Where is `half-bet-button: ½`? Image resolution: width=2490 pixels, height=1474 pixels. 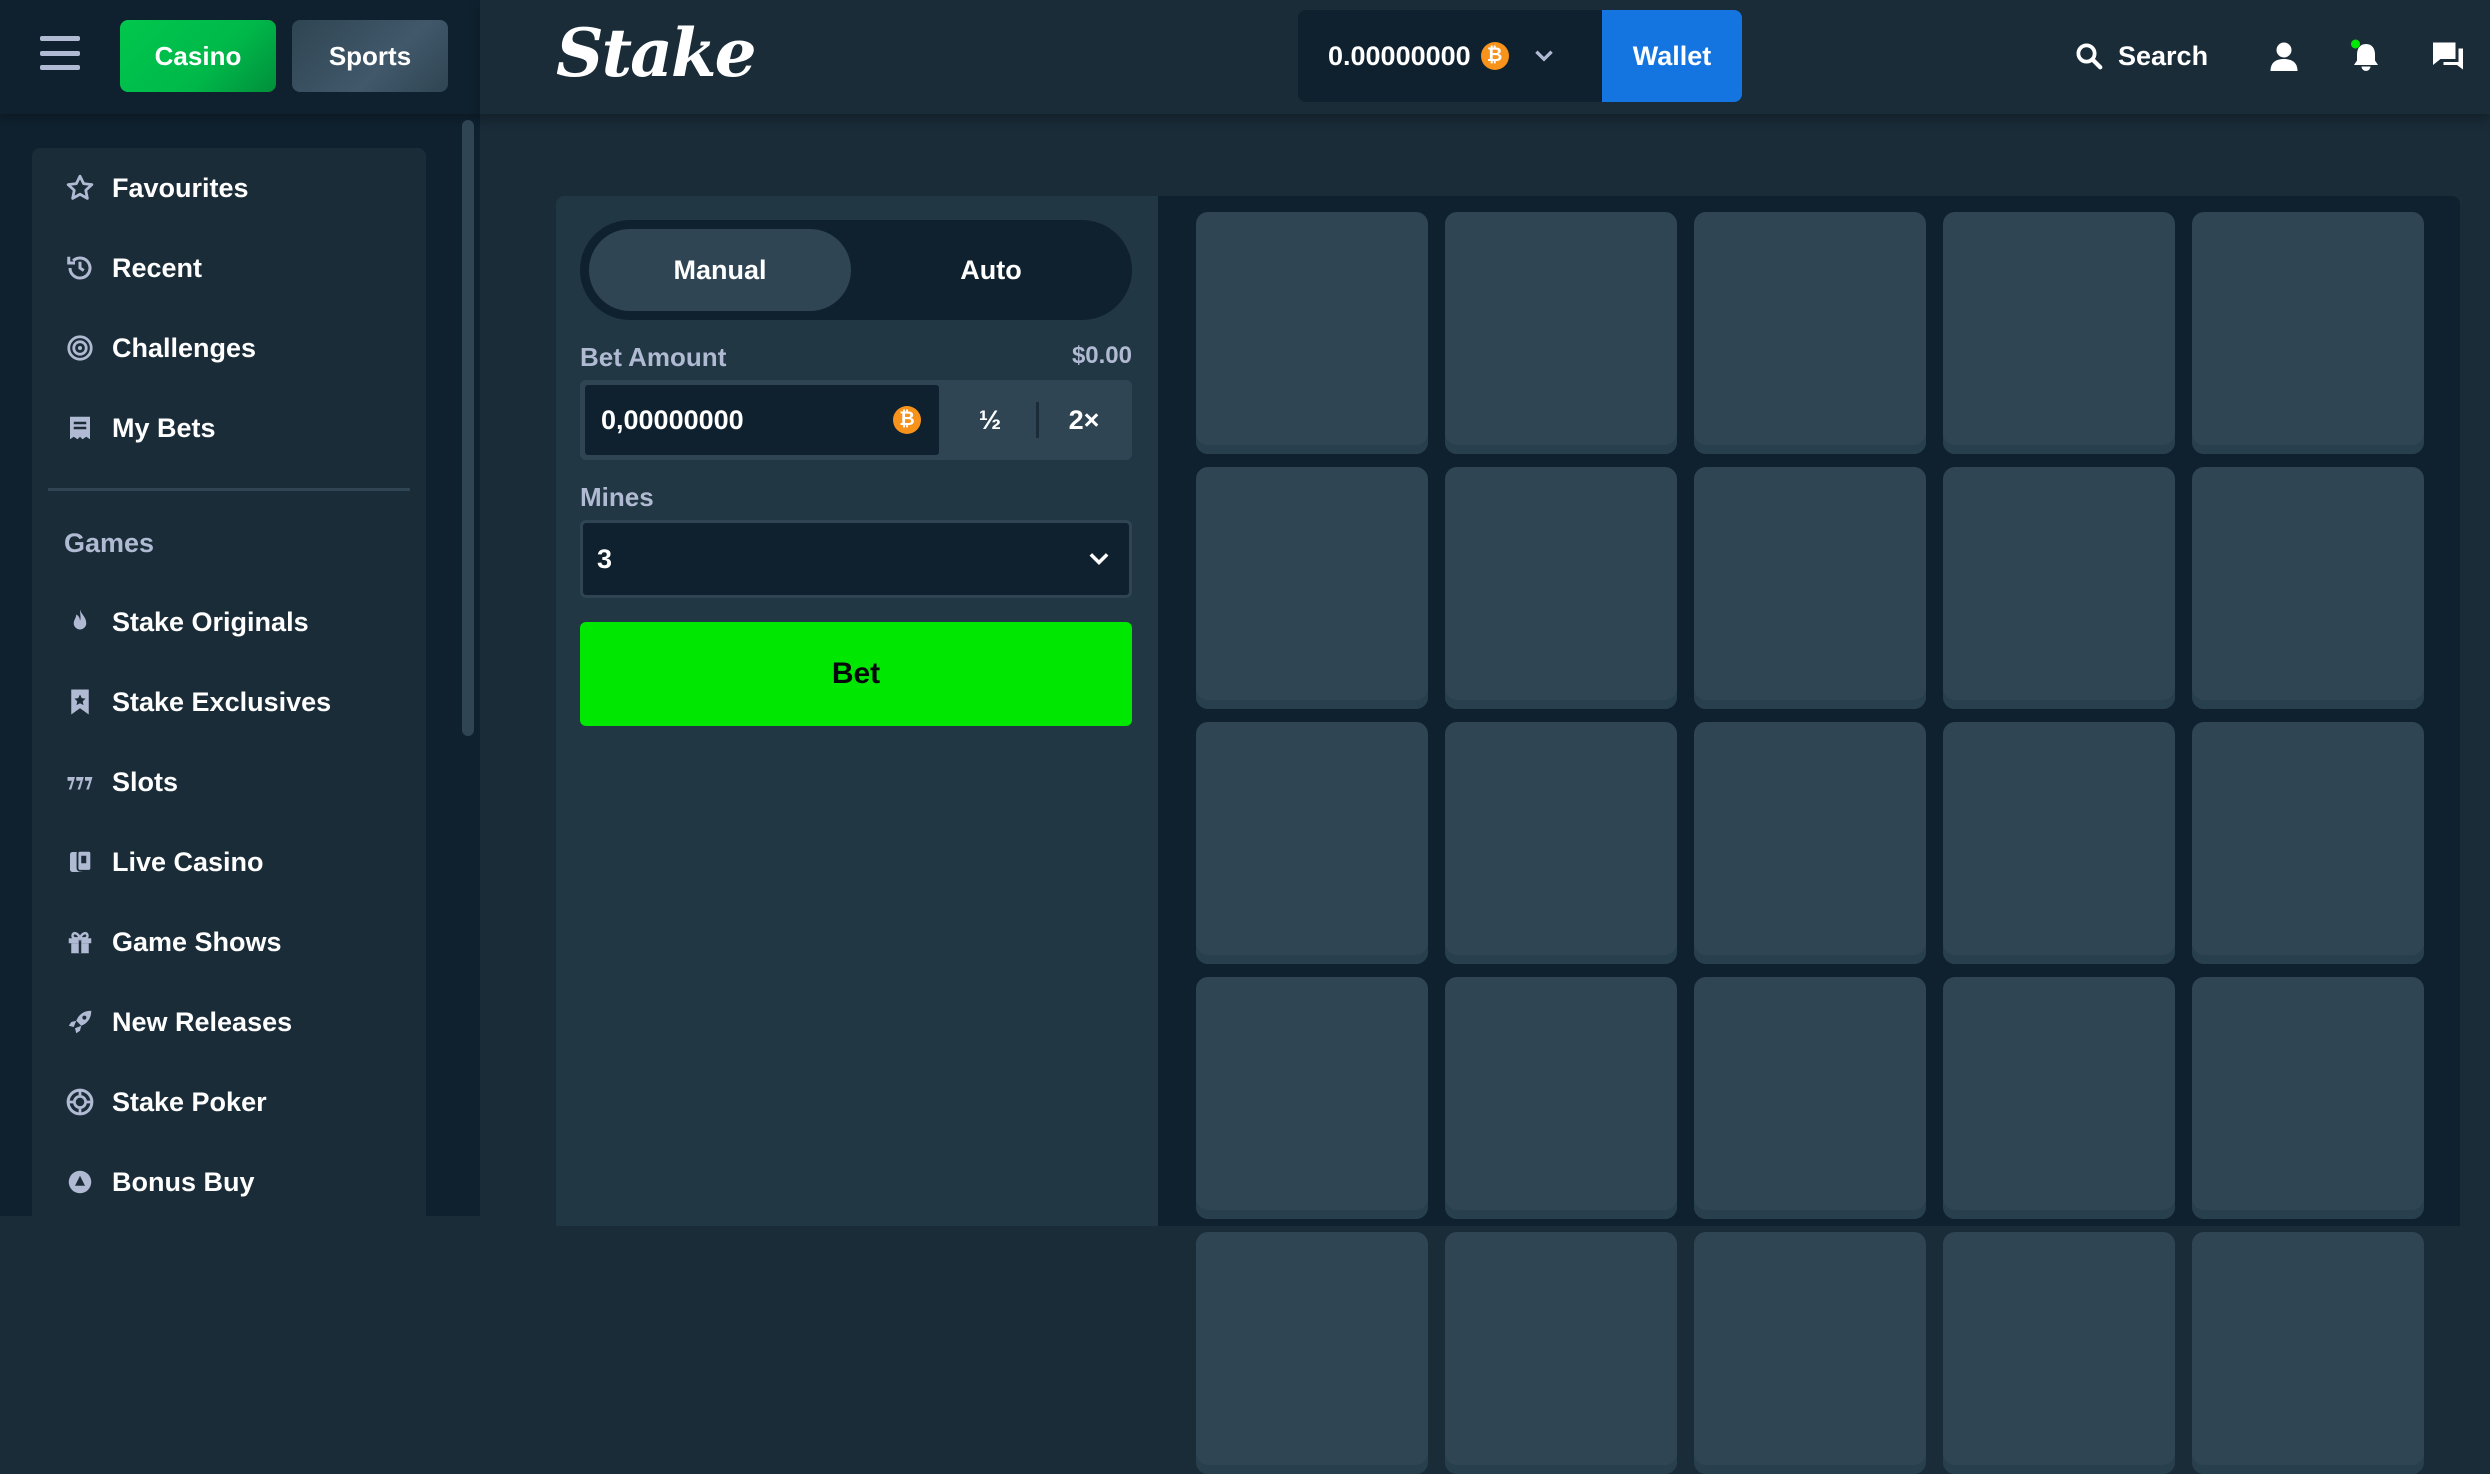 half-bet-button: ½ is located at coordinates (990, 420).